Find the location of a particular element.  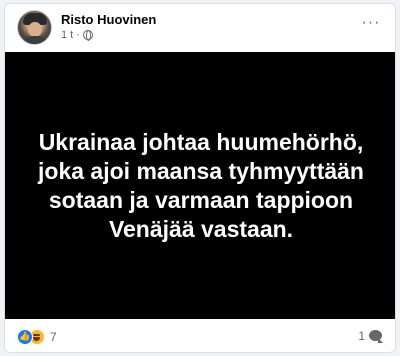

reaction-count: 7 is located at coordinates (53, 337).